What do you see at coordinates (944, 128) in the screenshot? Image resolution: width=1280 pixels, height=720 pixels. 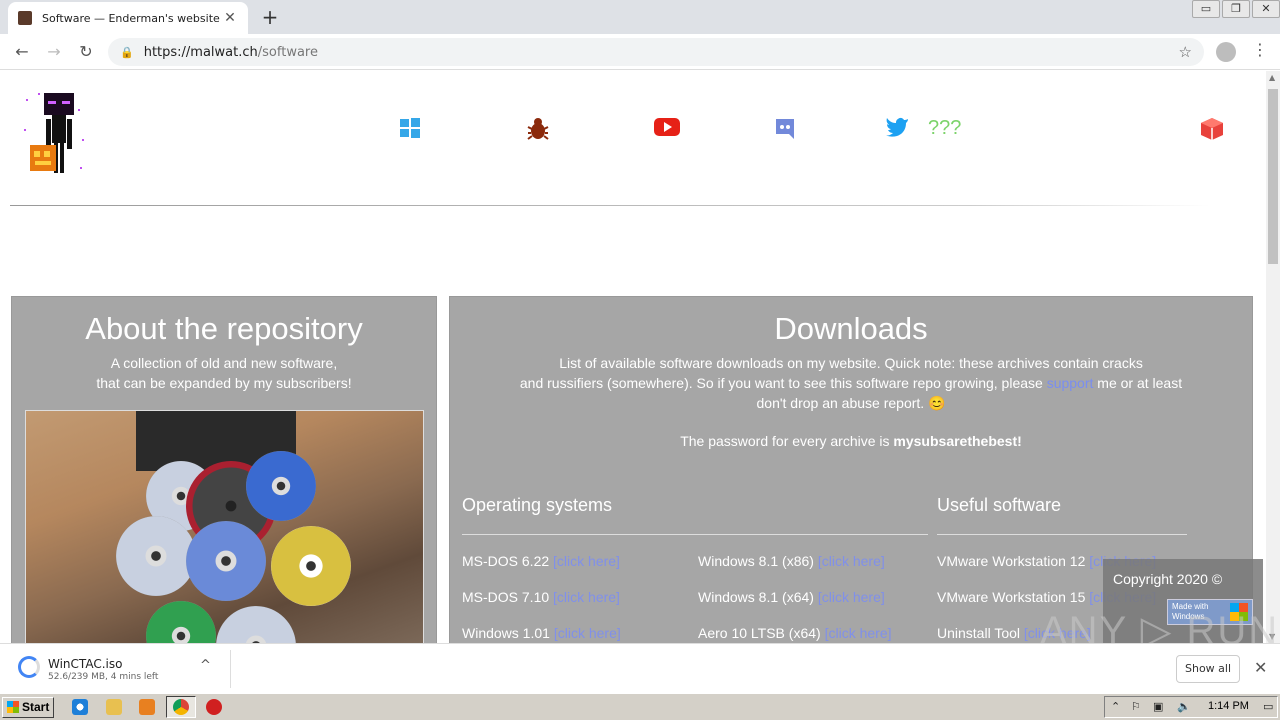 I see `nav-question-marks: ???` at bounding box center [944, 128].